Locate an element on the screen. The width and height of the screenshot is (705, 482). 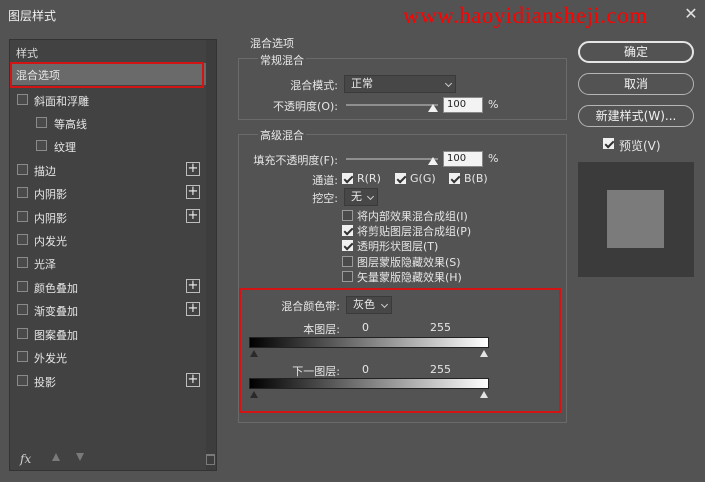
opacity-unit: % is located at coordinates (493, 104).